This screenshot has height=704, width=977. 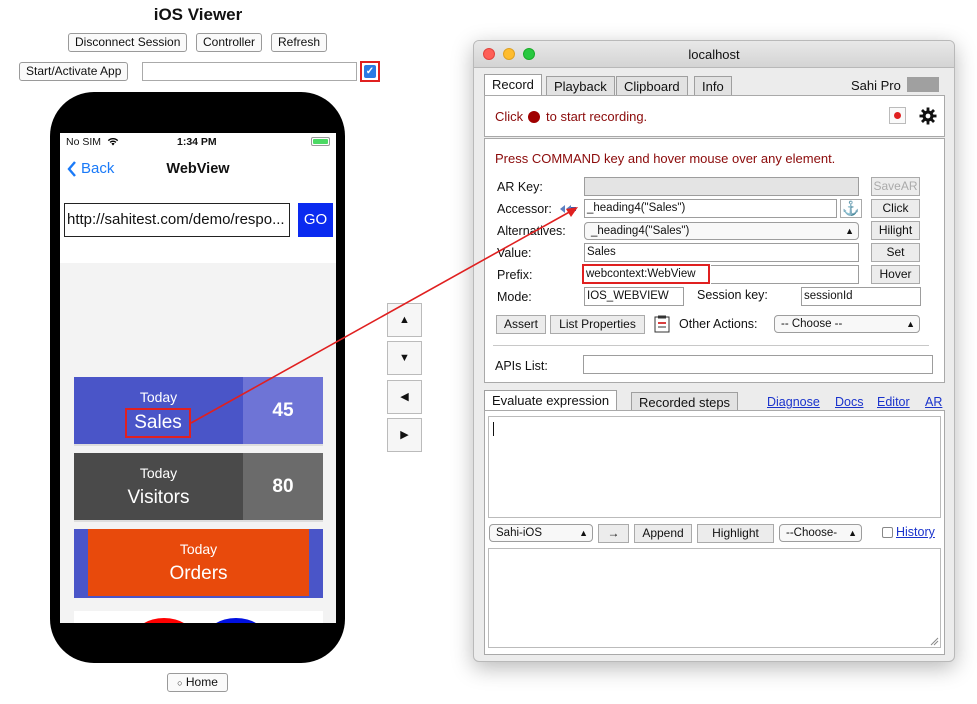 I want to click on prefix-field: webcontext:WebView, so click(x=646, y=274).